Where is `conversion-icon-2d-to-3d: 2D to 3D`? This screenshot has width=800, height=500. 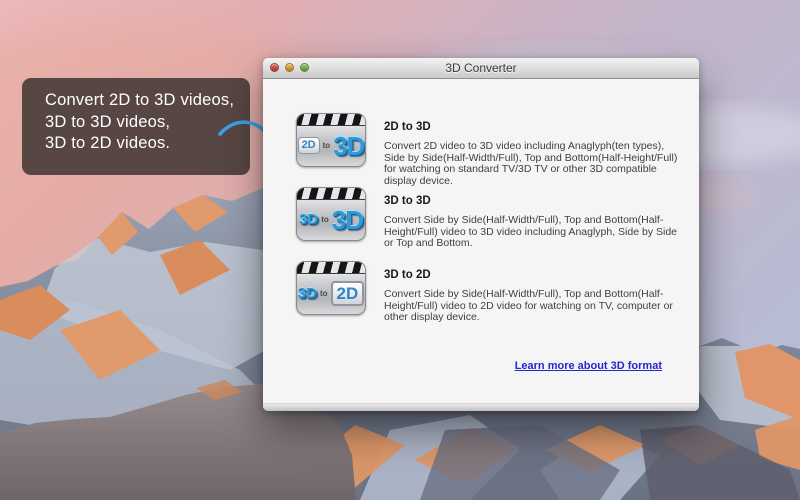 conversion-icon-2d-to-3d: 2D to 3D is located at coordinates (331, 140).